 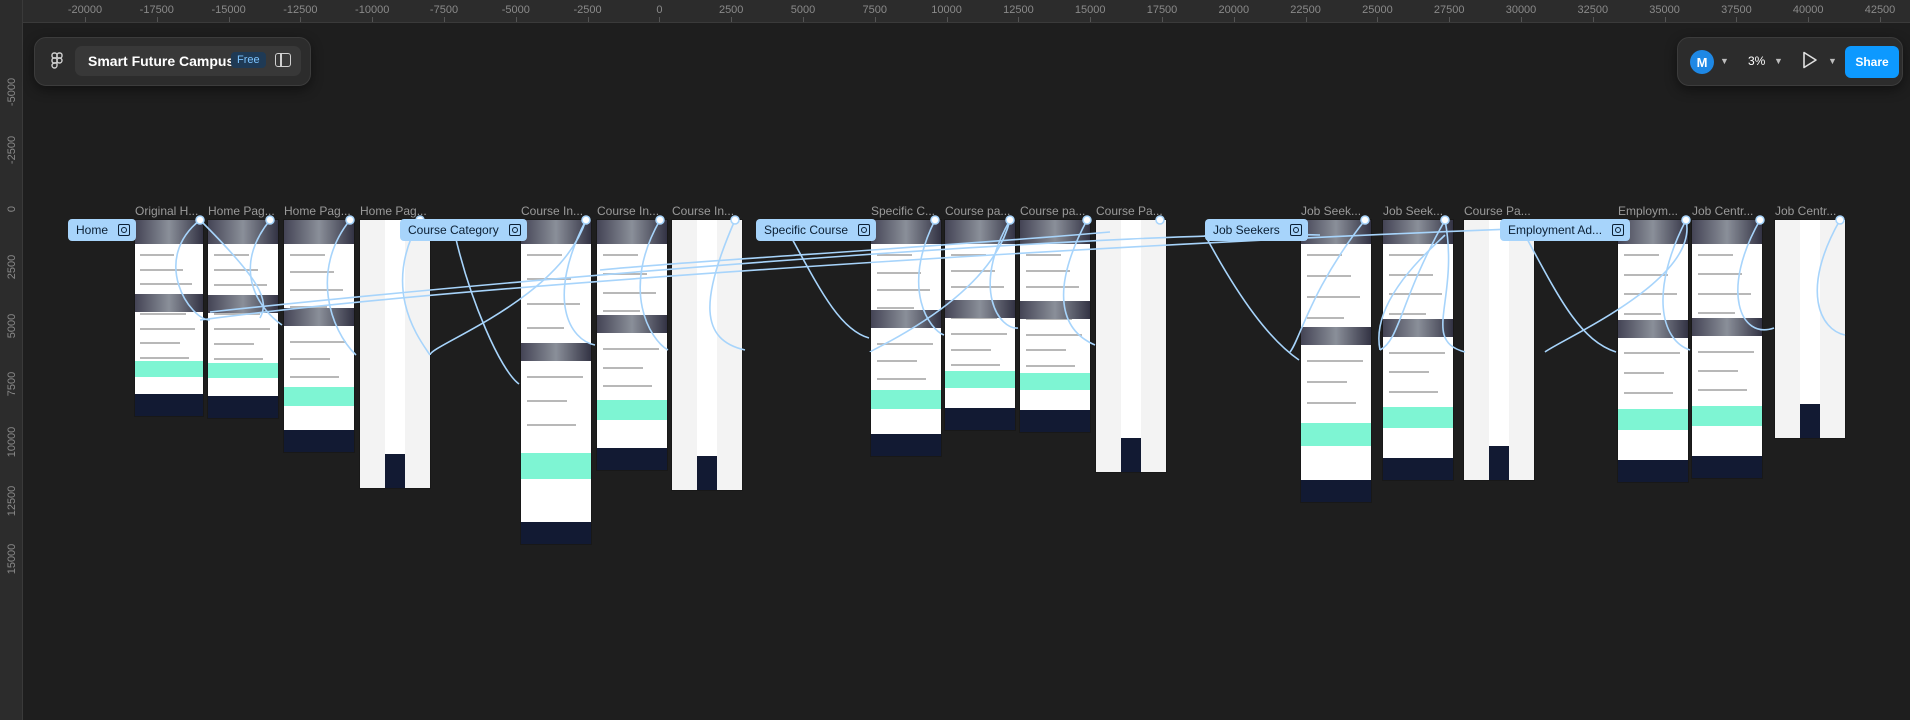 What do you see at coordinates (283, 60) in the screenshot?
I see `sidebar-toggle-icon` at bounding box center [283, 60].